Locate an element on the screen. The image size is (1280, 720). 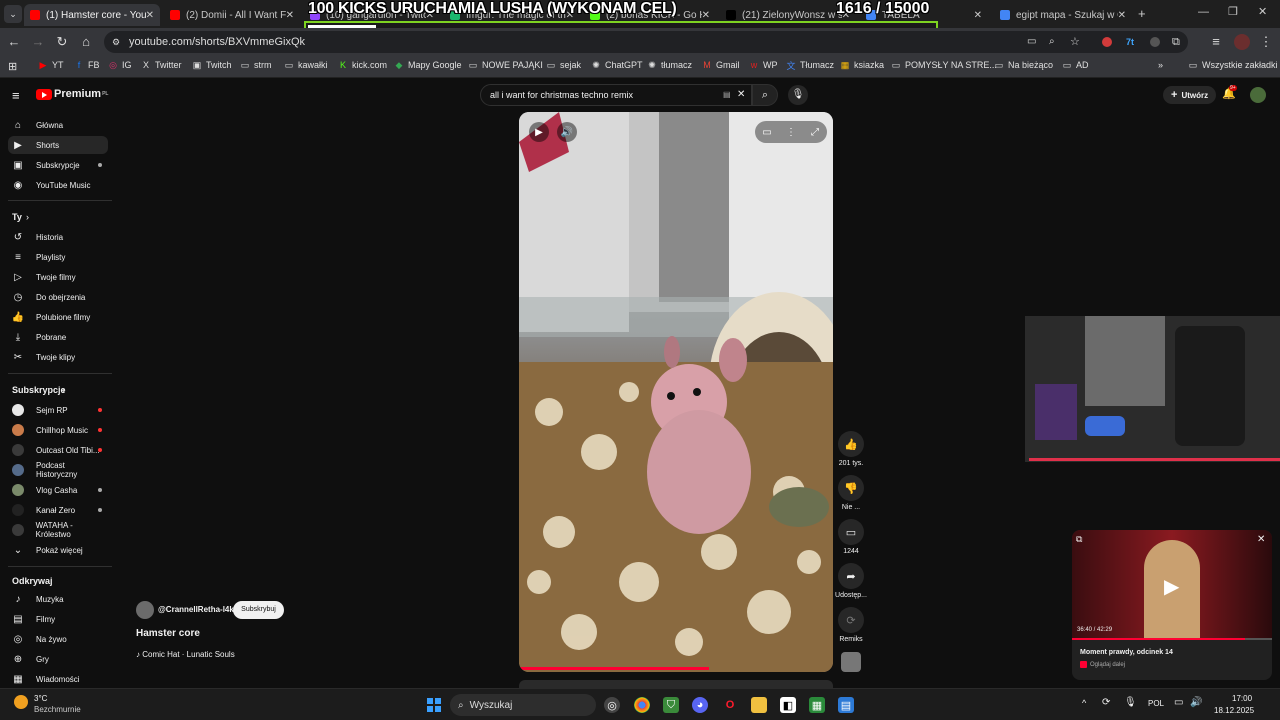
bookmark-strm: ▭ strm is located at coordinates (256, 65).